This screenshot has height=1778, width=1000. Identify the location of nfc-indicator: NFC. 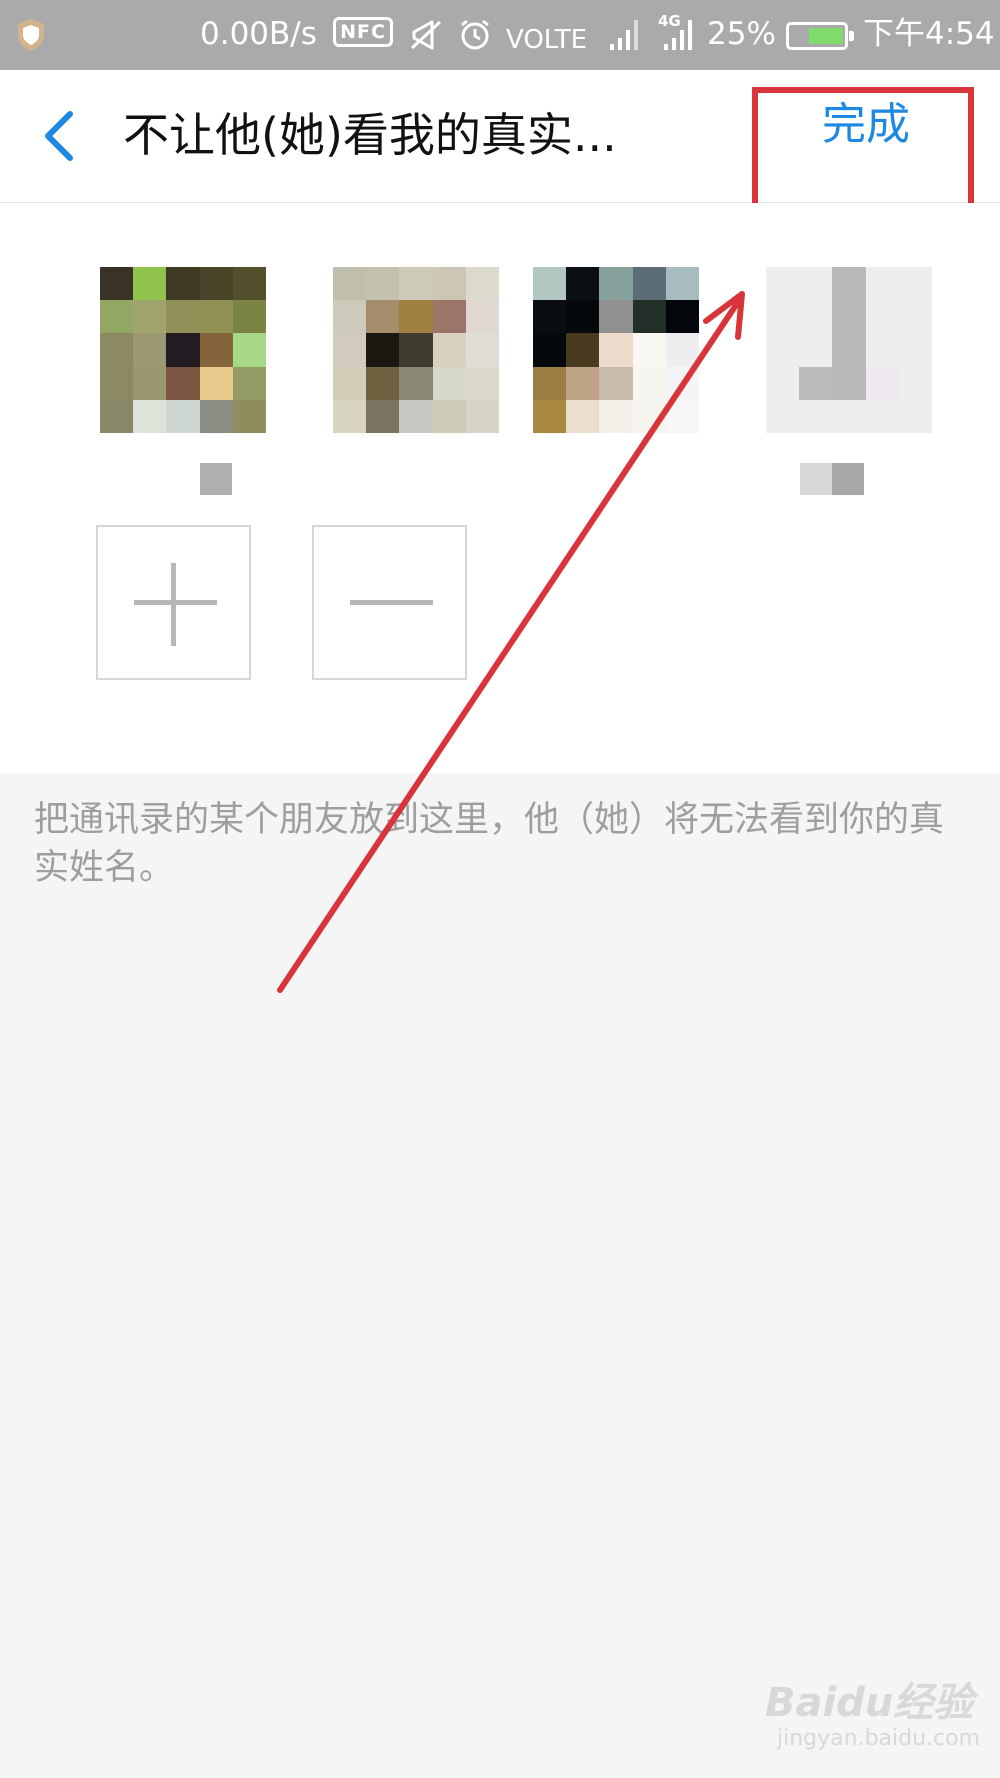
(363, 32).